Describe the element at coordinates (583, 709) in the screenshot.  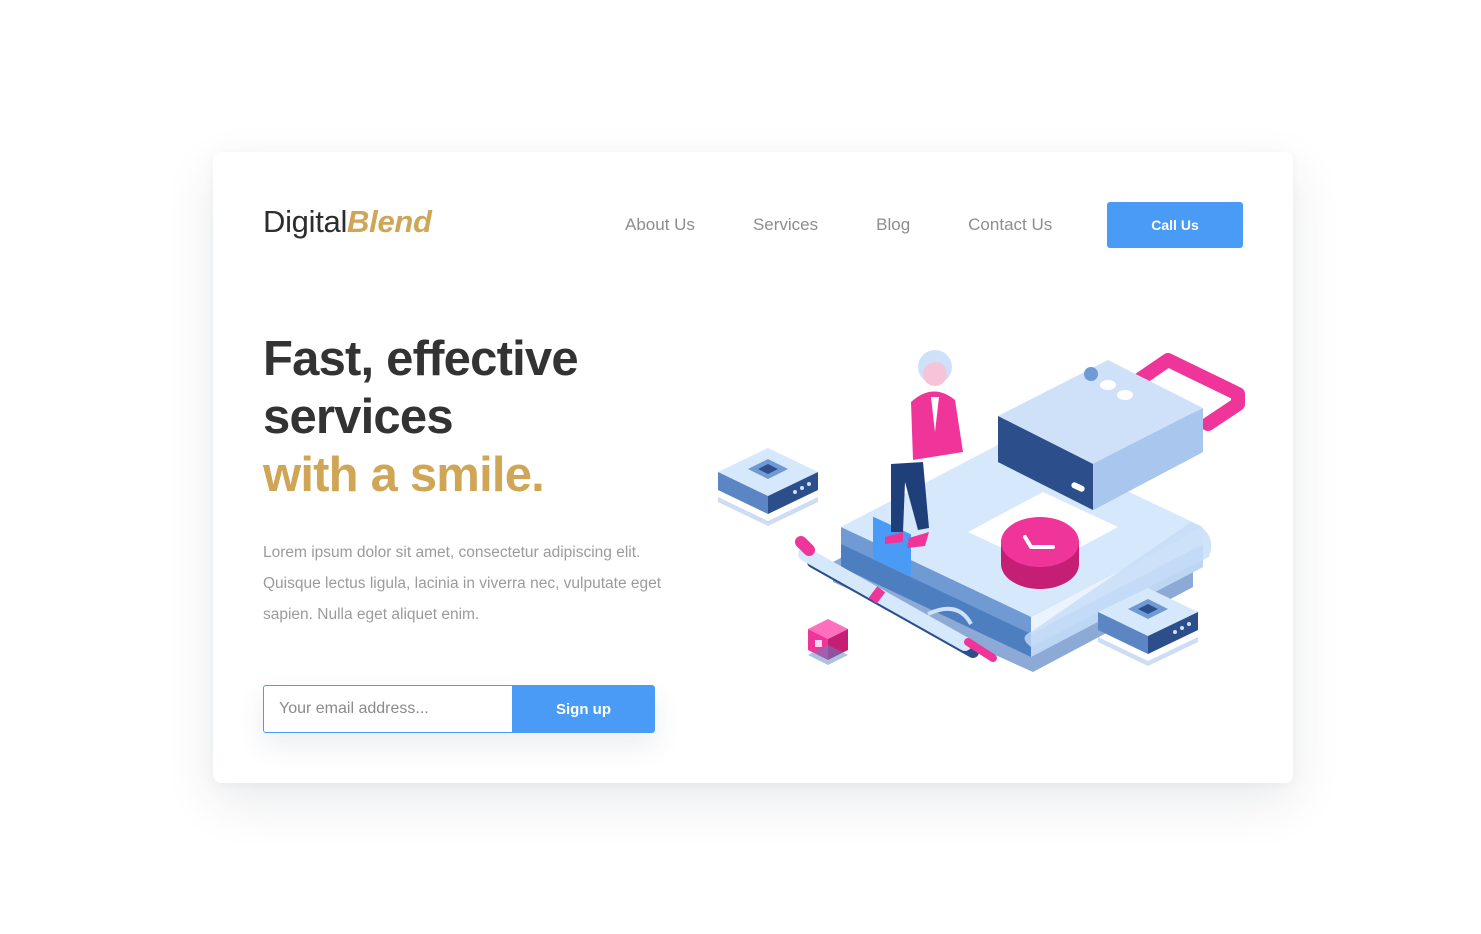
I see `sign-up-button: Sign up` at that location.